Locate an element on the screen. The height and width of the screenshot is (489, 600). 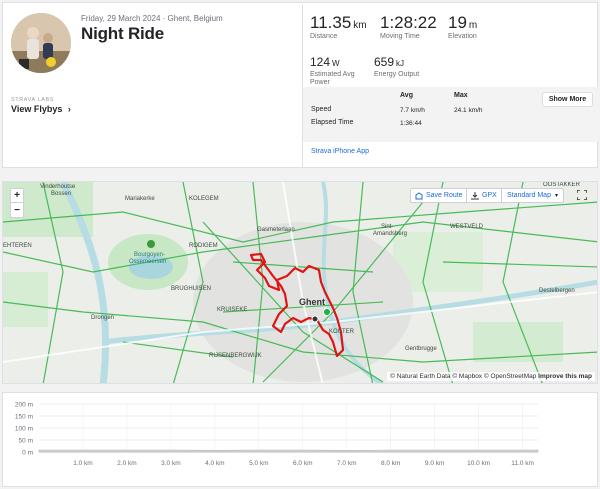
zoom-control: + − is located at coordinates (17, 203).